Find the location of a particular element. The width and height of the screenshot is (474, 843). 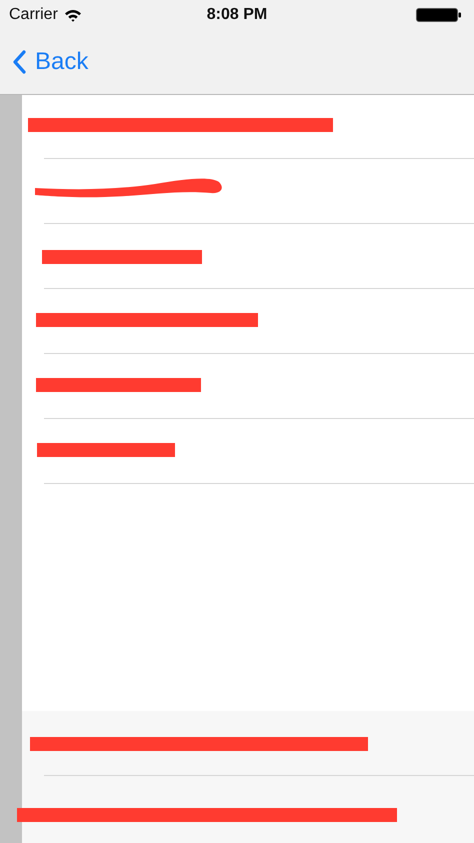

carrier-name: Carrier is located at coordinates (33, 15).